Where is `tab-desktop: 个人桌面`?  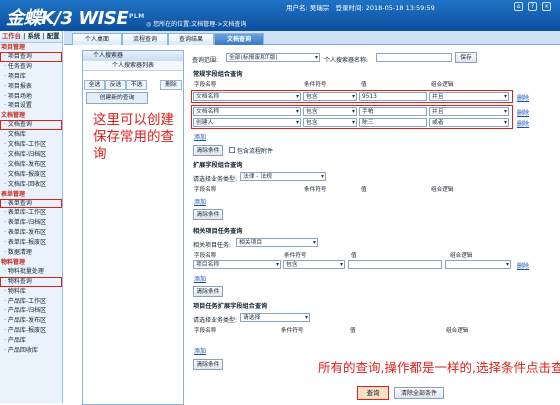
tab-desktop: 个人桌面 is located at coordinates (97, 39).